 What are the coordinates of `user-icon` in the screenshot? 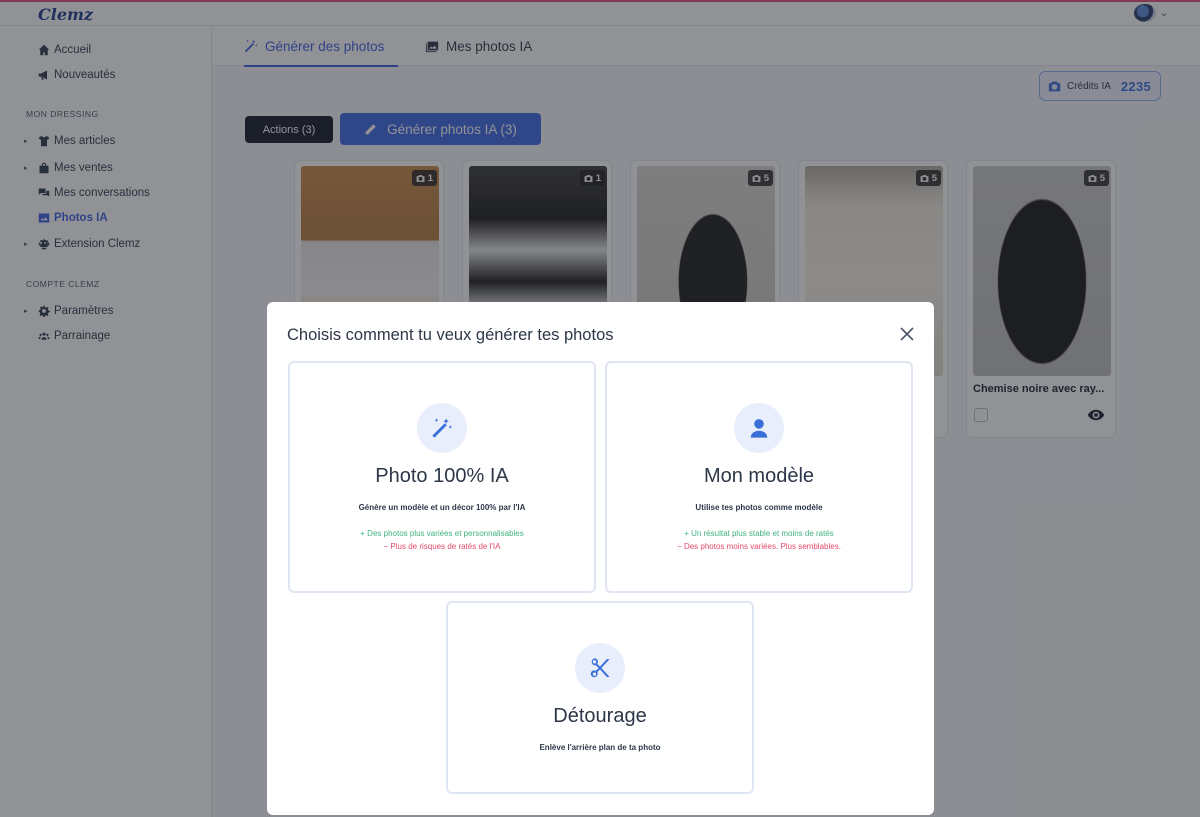 It's located at (759, 428).